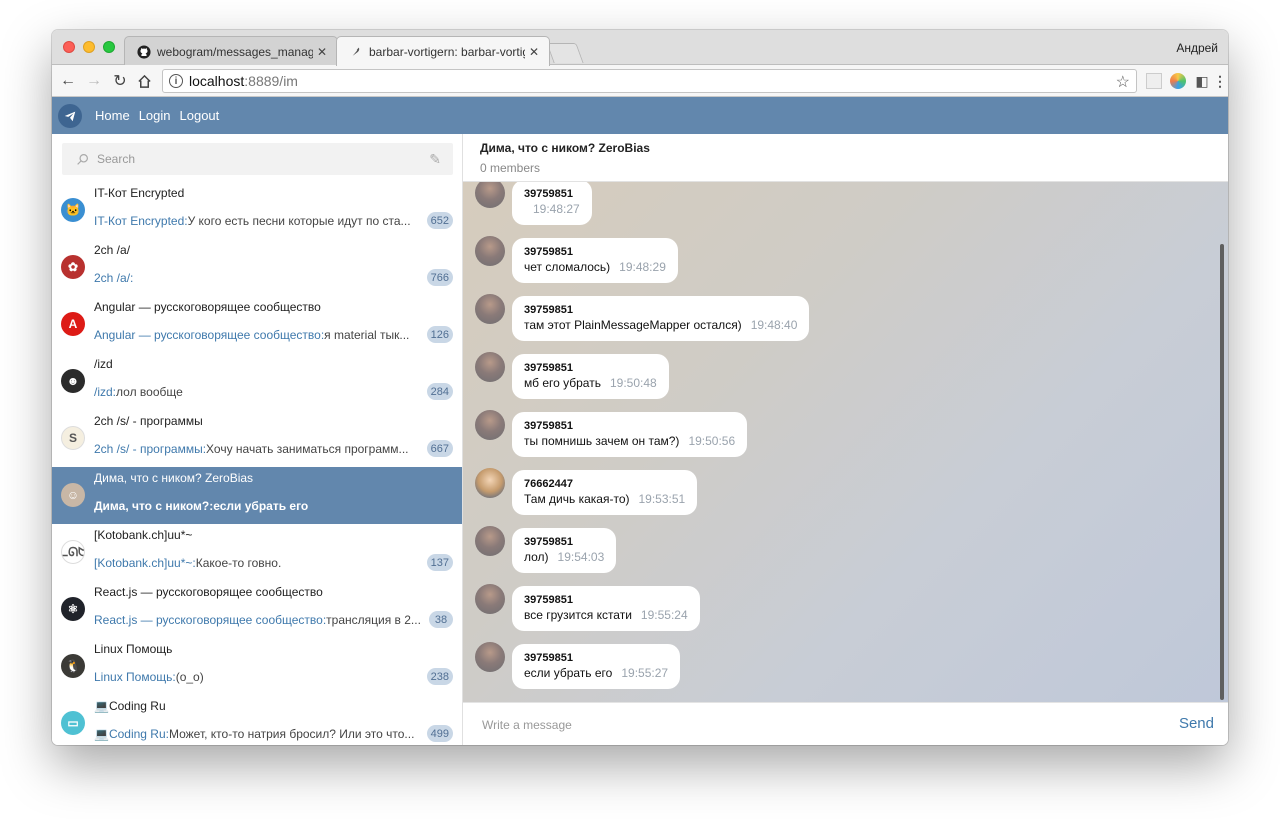 Image resolution: width=1280 pixels, height=819 pixels. I want to click on nav-login-link: Login, so click(155, 115).